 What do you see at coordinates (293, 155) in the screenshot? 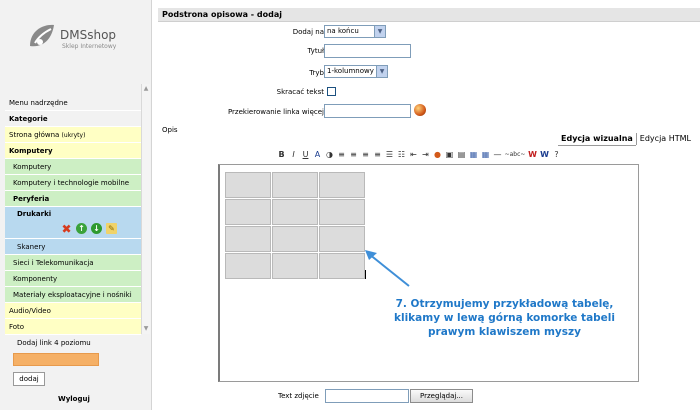
I see `italic-icon: I` at bounding box center [293, 155].